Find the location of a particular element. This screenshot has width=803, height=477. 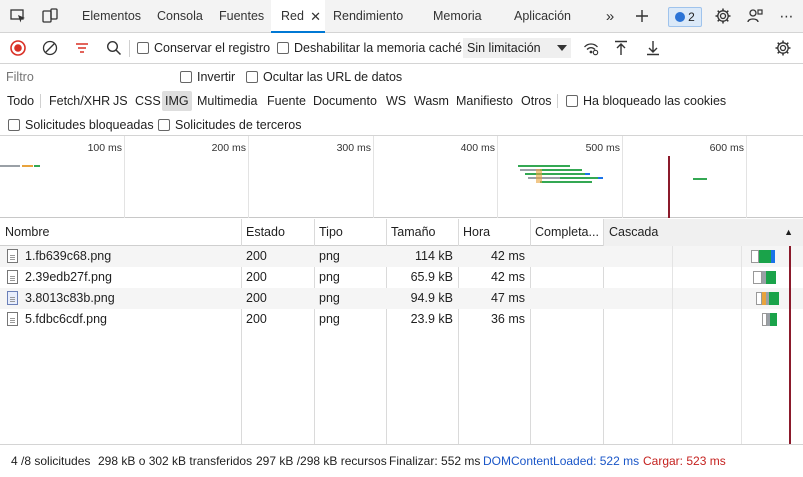

dom-content-loaded-time: DOMContentLoaded: 522 ms is located at coordinates (561, 461).